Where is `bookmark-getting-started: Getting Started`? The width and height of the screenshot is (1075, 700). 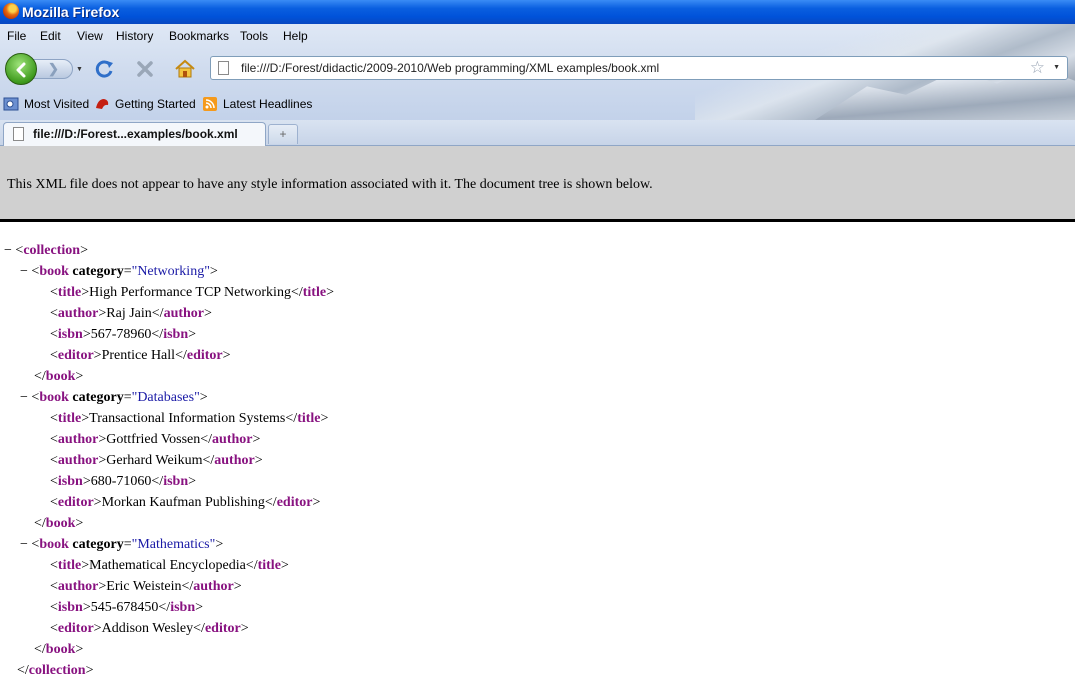 bookmark-getting-started: Getting Started is located at coordinates (155, 104).